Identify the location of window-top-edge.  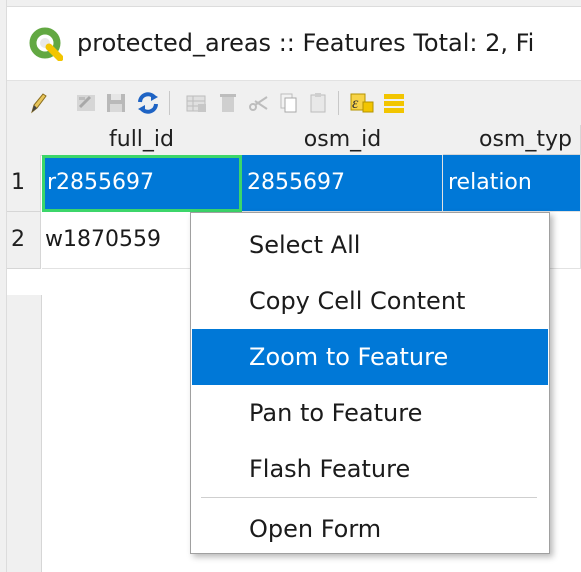
(290, 3).